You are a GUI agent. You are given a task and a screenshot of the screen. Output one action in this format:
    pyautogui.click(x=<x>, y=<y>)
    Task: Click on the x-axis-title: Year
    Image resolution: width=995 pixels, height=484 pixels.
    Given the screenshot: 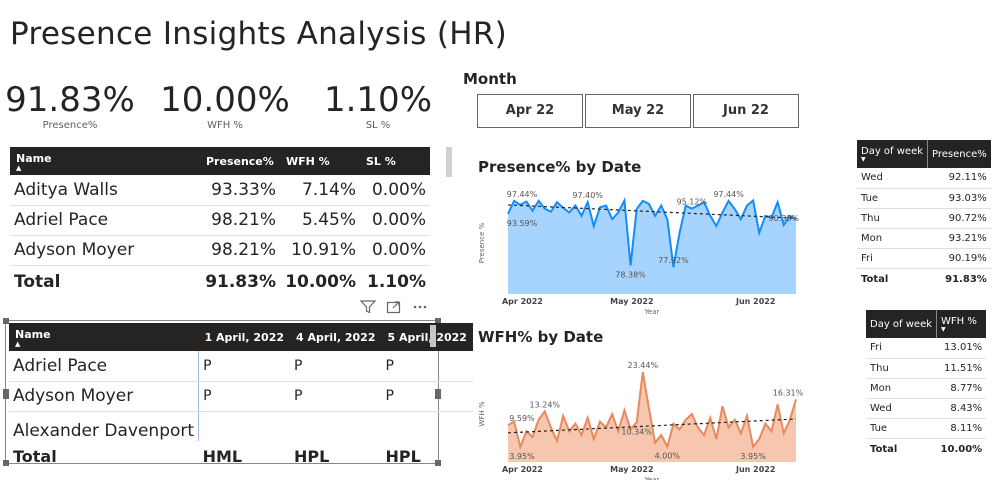 What is the action you would take?
    pyautogui.click(x=652, y=312)
    